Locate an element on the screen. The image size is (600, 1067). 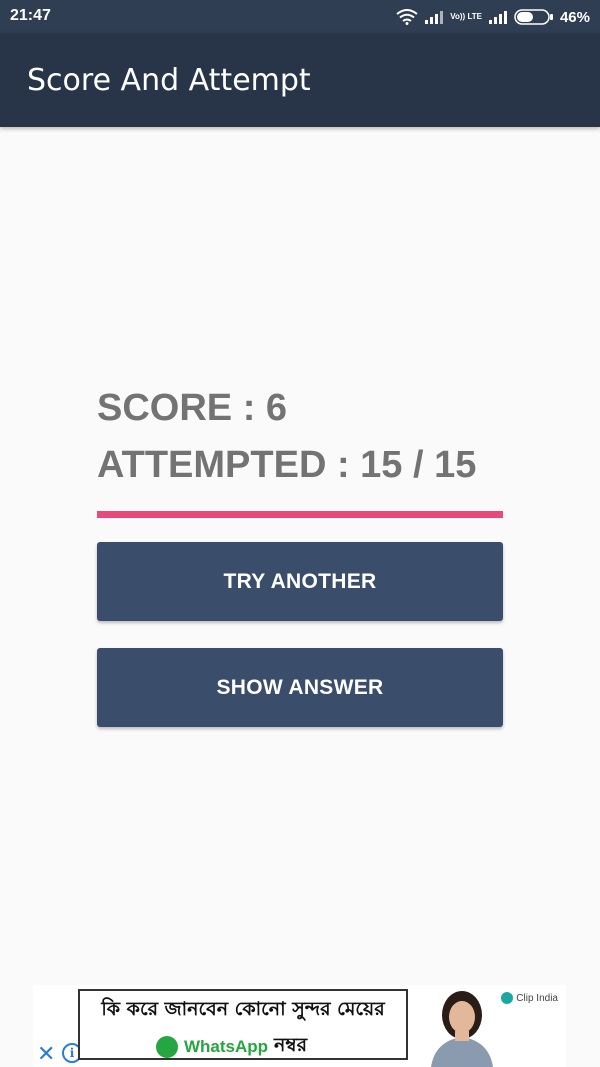
status-icons: Vo)) LTE 46% is located at coordinates (493, 17).